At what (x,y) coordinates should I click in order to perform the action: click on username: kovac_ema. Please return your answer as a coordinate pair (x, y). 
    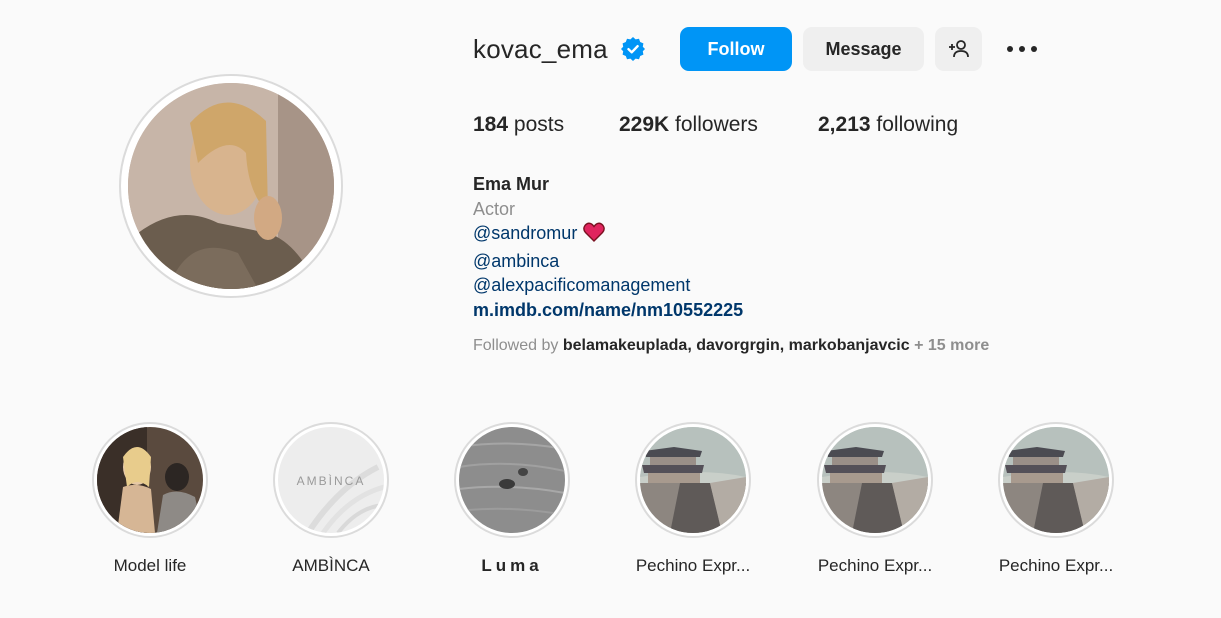
    Looking at the image, I should click on (540, 48).